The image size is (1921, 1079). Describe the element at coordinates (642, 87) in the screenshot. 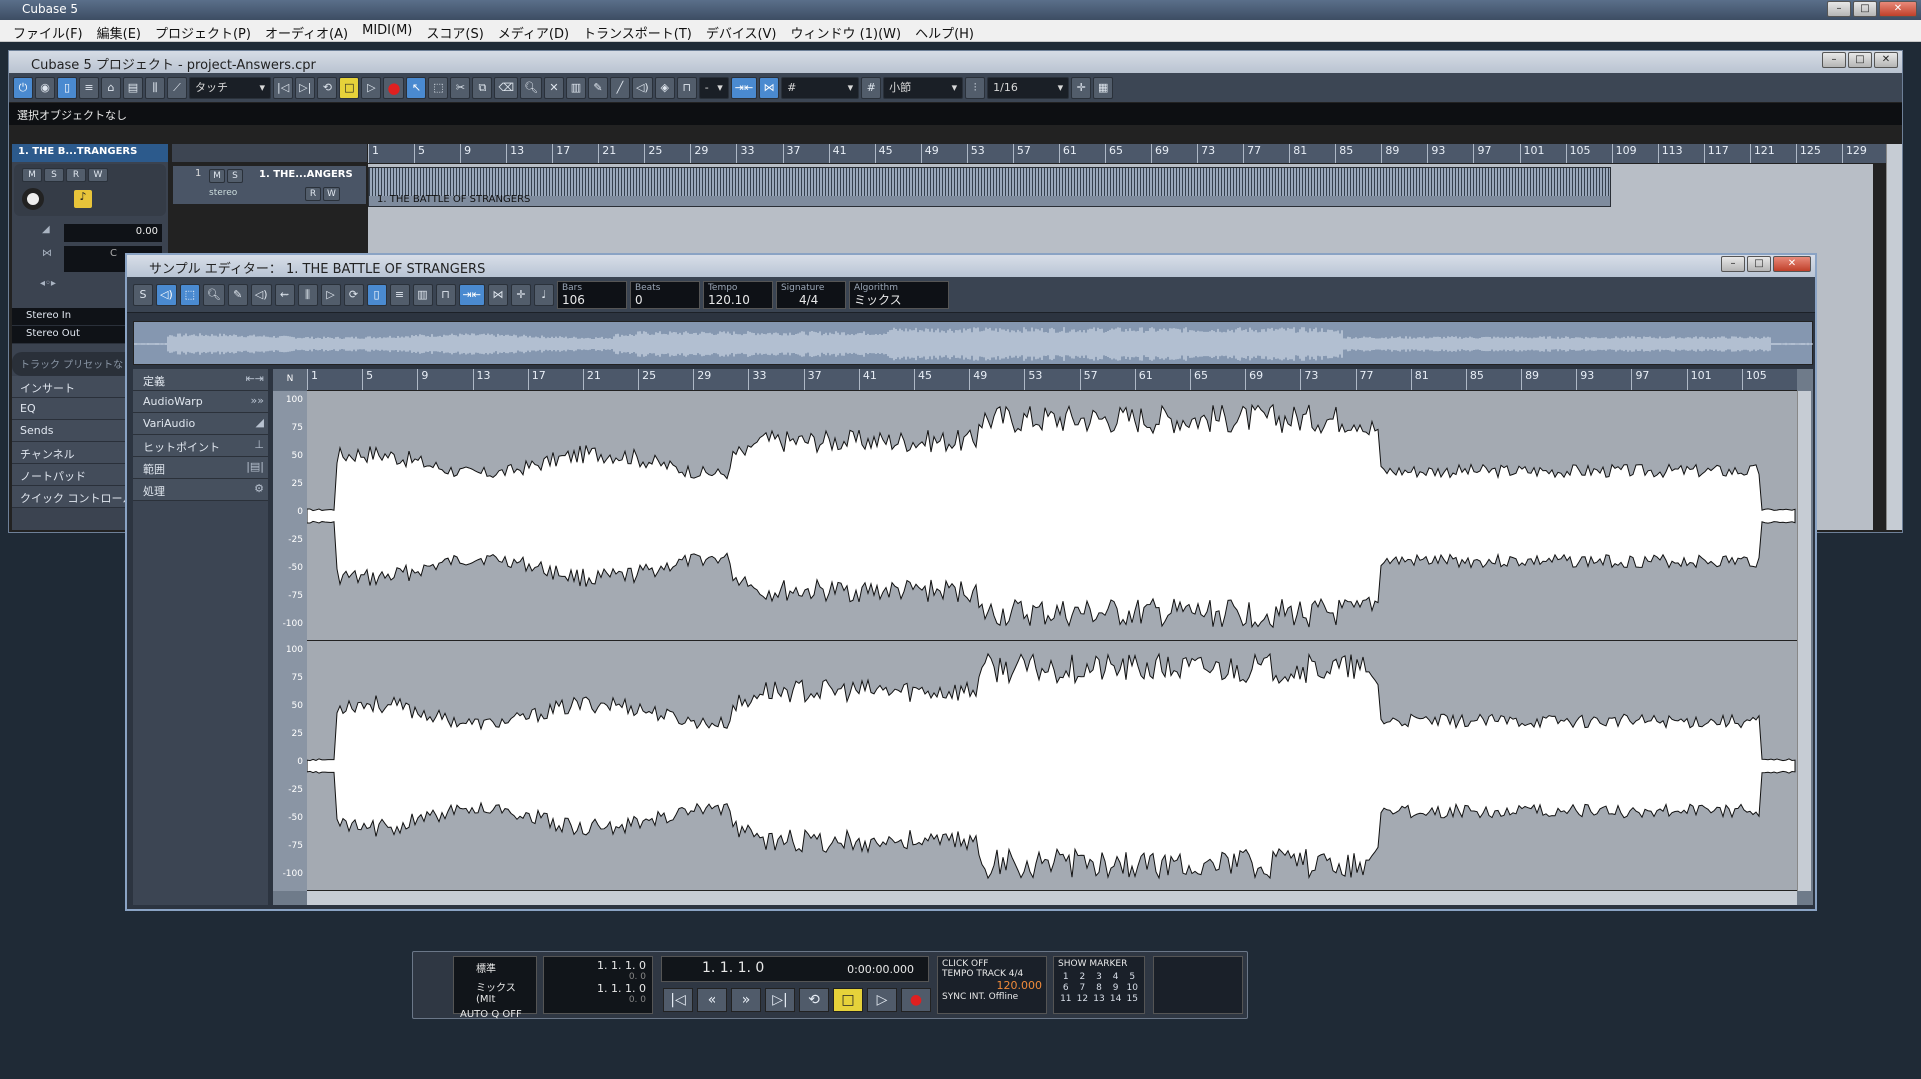

I see `play-tool-icon: ◁)` at that location.